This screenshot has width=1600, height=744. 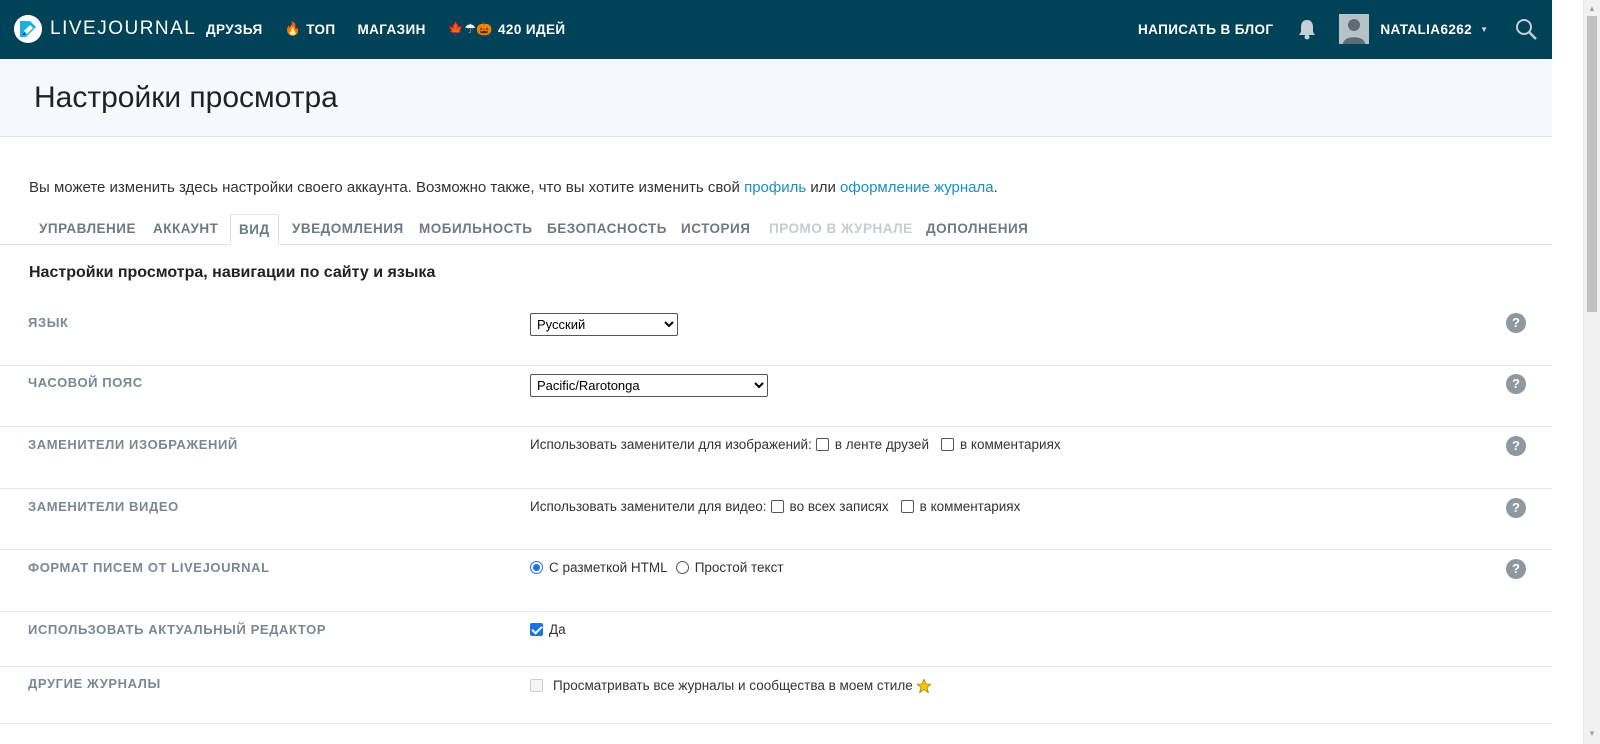 I want to click on email-format-plain-radio, so click(x=682, y=567).